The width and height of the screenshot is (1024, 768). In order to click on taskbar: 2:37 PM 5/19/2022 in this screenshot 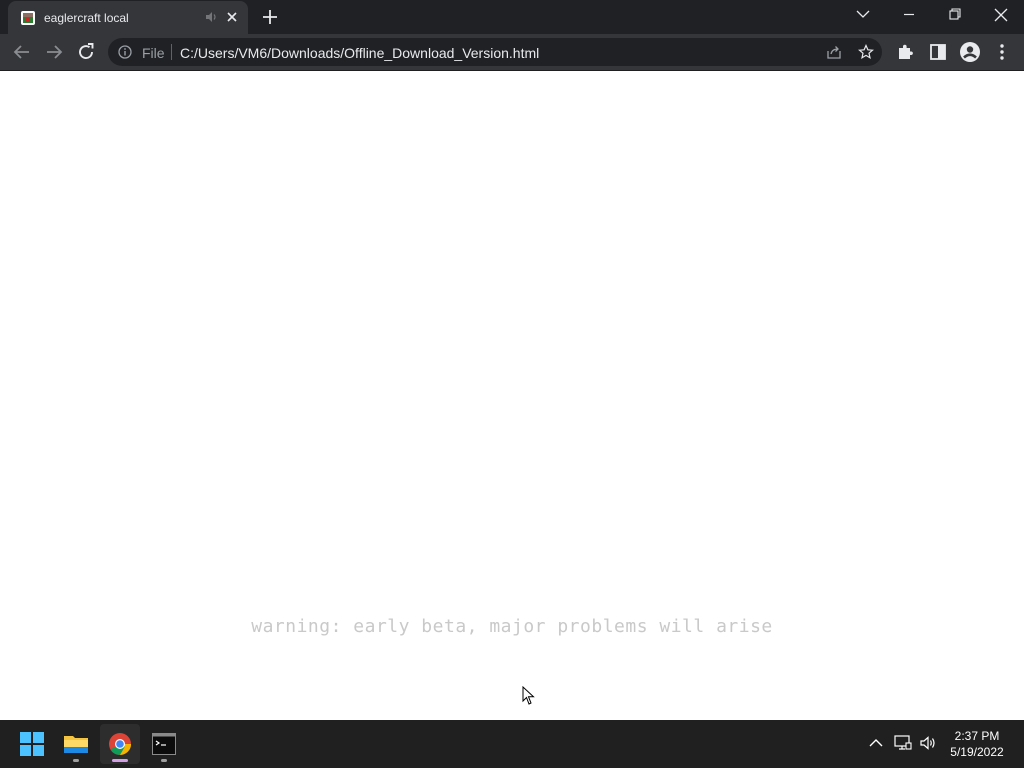, I will do `click(512, 744)`.